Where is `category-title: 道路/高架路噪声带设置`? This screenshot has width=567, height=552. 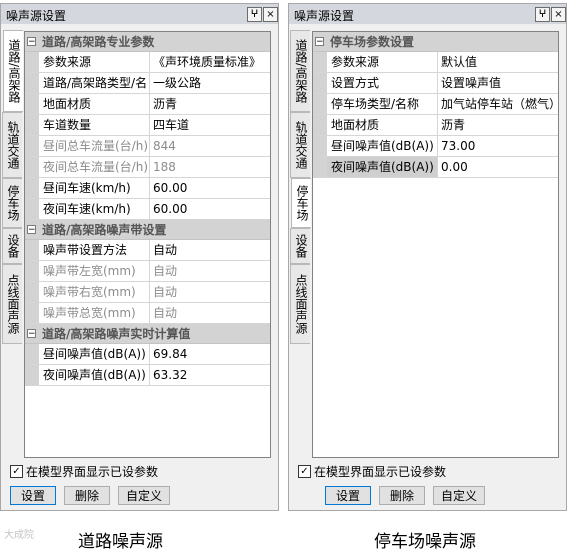
category-title: 道路/高架路噪声带设置 is located at coordinates (104, 230).